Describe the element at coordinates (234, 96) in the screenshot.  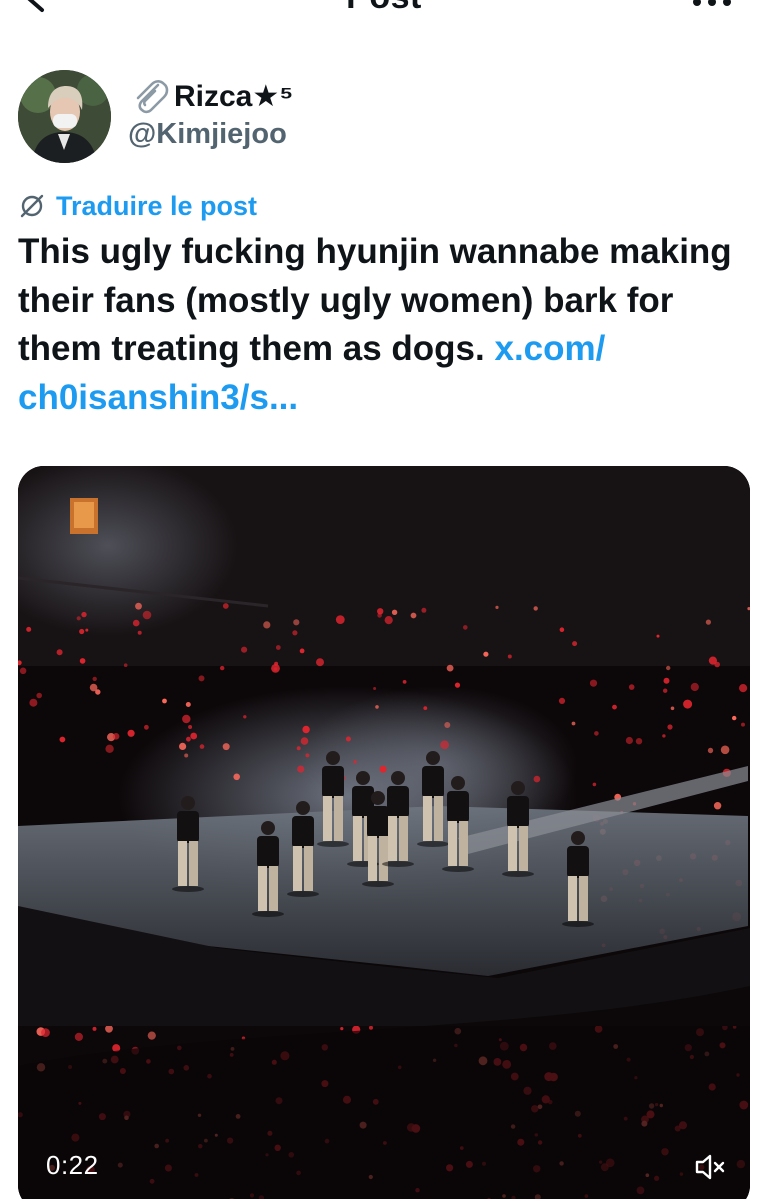
I see `display-name: Rizca★⁵` at that location.